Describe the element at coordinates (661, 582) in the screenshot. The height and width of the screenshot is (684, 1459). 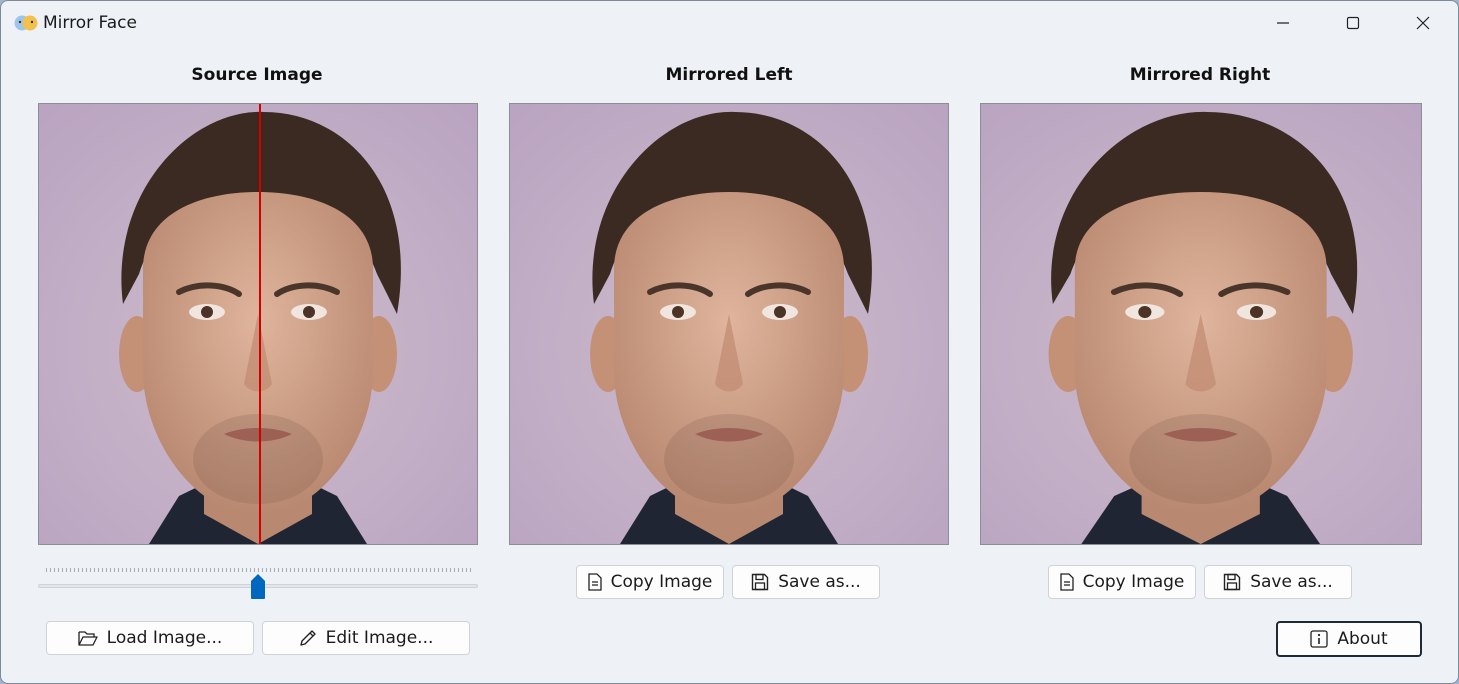
I see `copy-left-label: Copy Image` at that location.